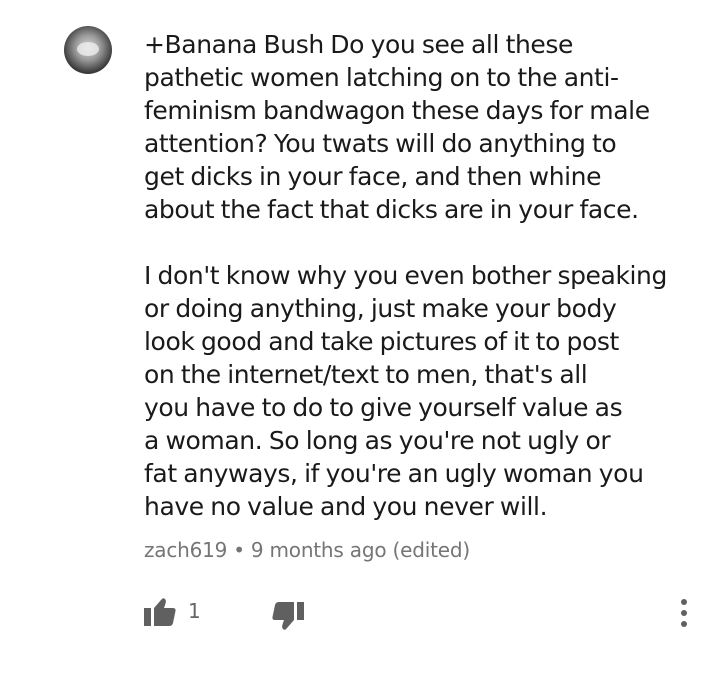 The height and width of the screenshot is (689, 719). I want to click on avatar-highlight, so click(88, 49).